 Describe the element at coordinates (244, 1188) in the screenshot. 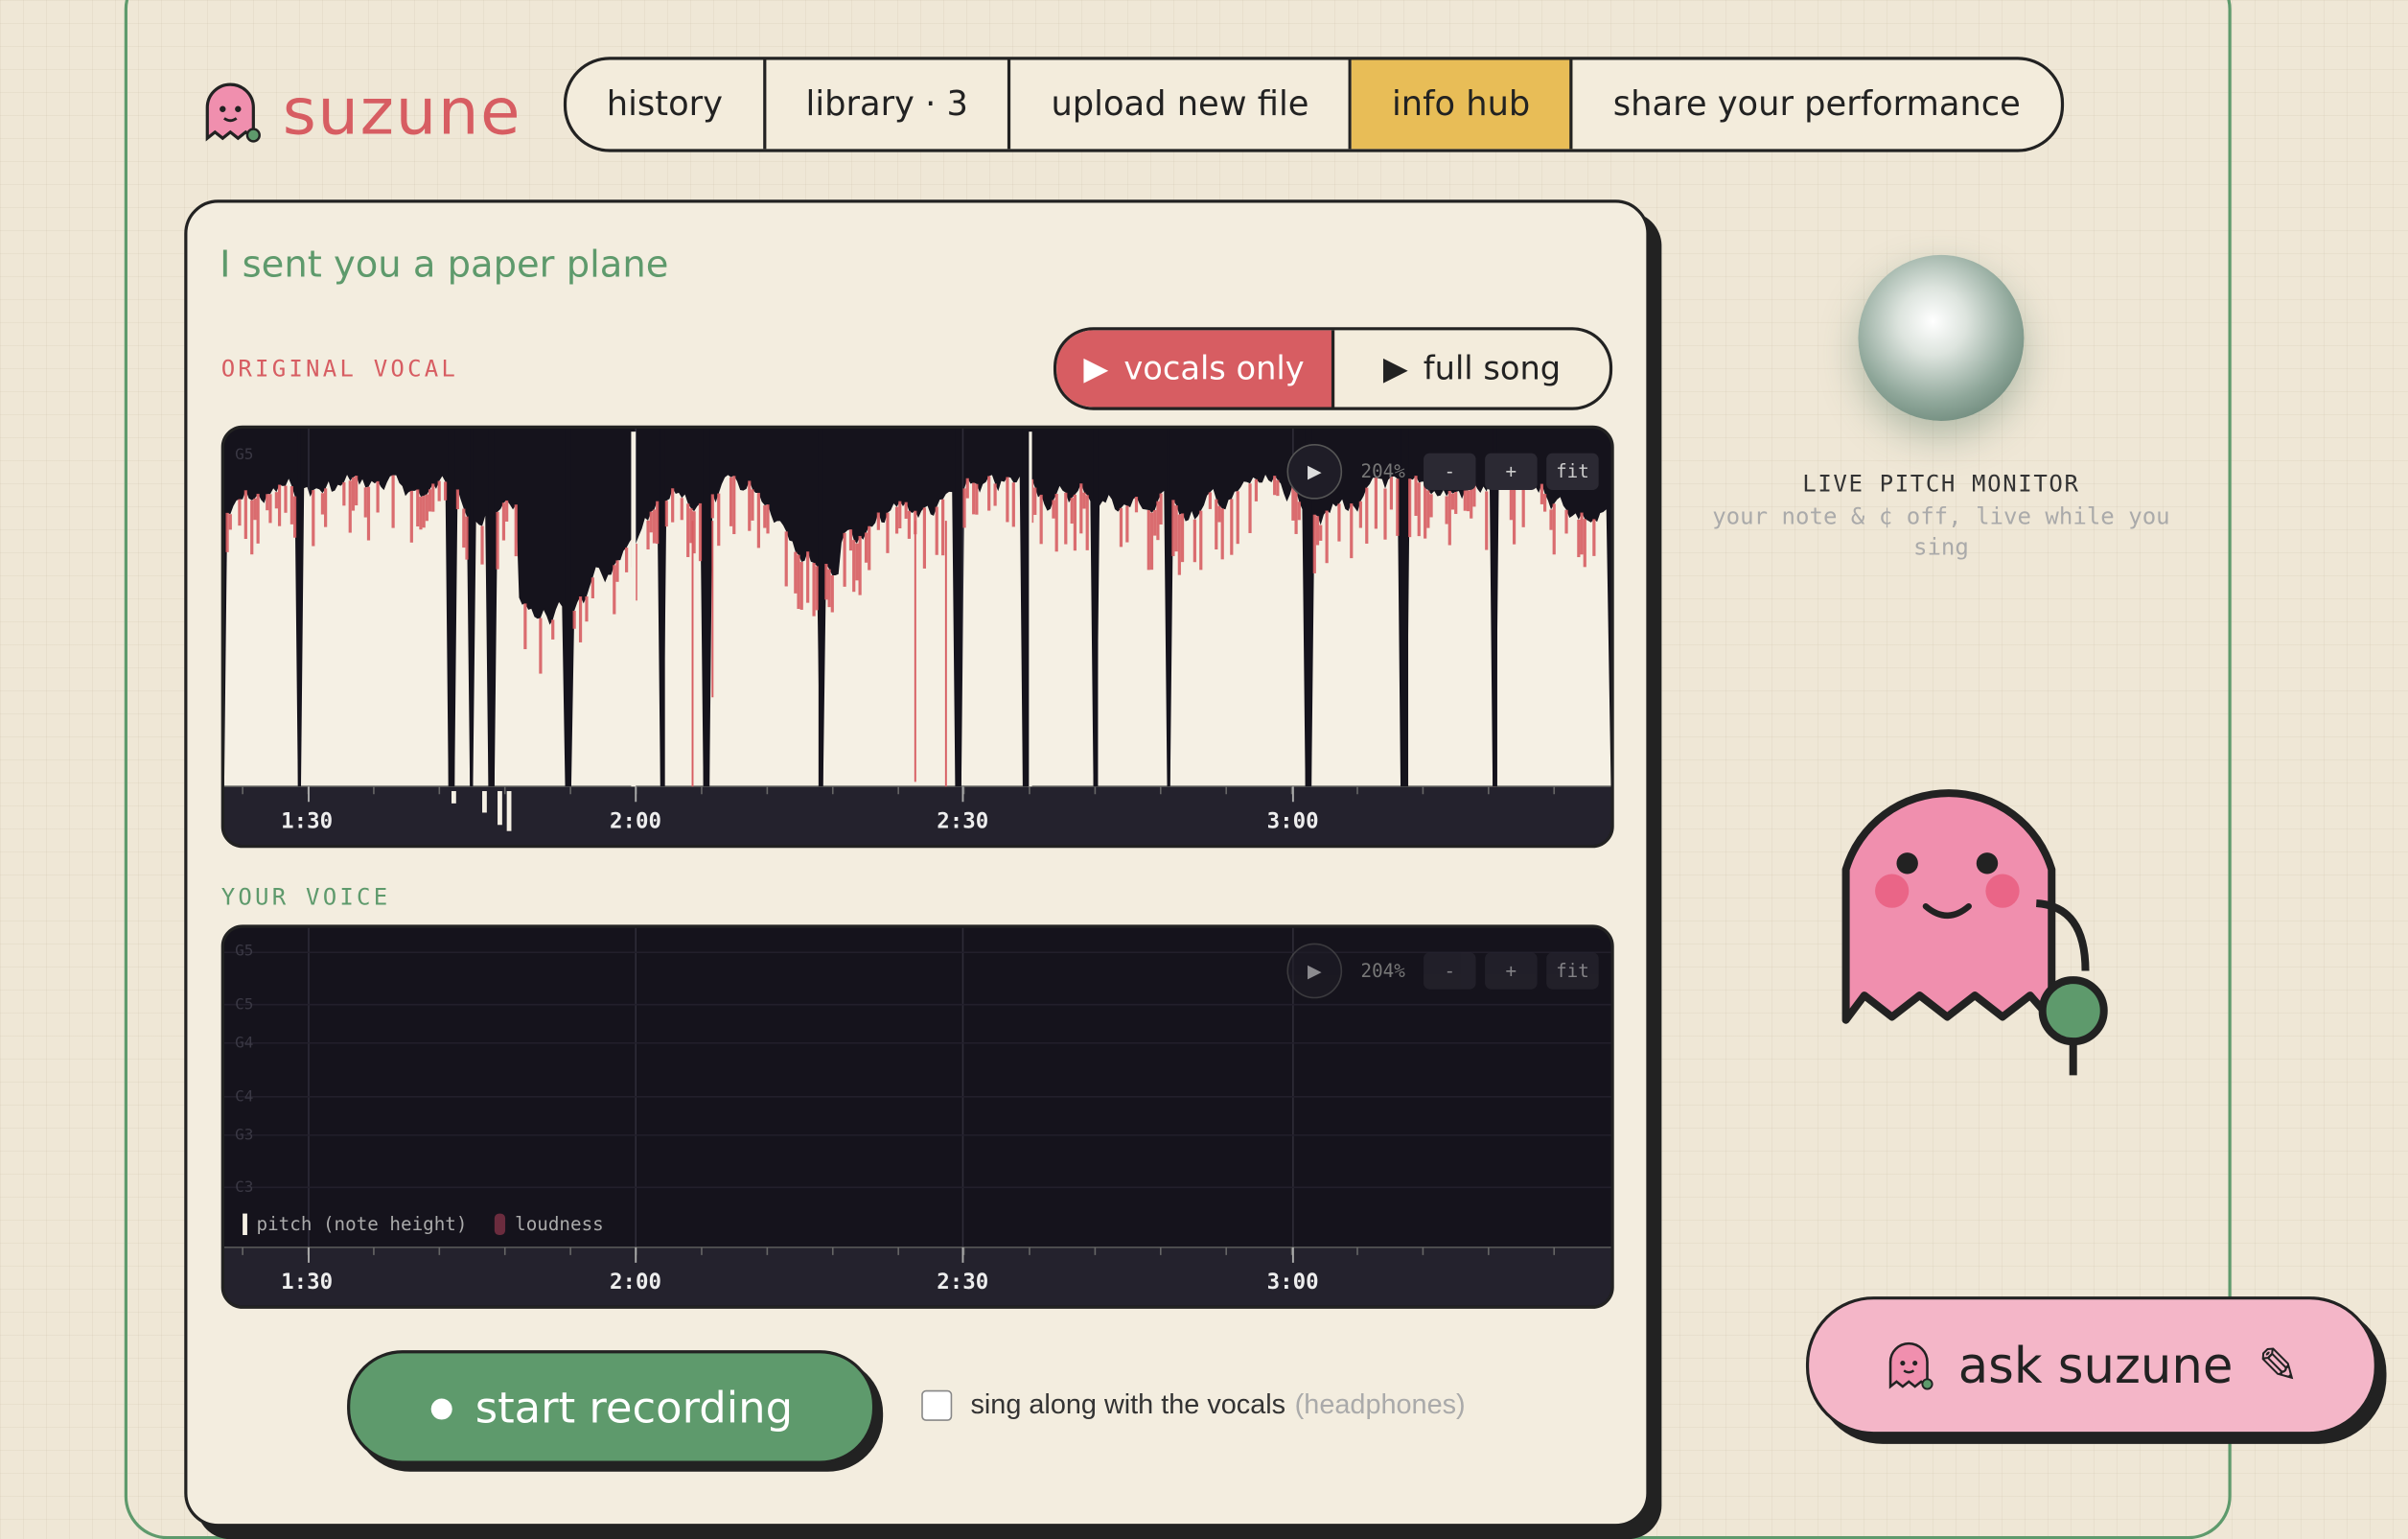

I see `note-label-c3: C3` at that location.